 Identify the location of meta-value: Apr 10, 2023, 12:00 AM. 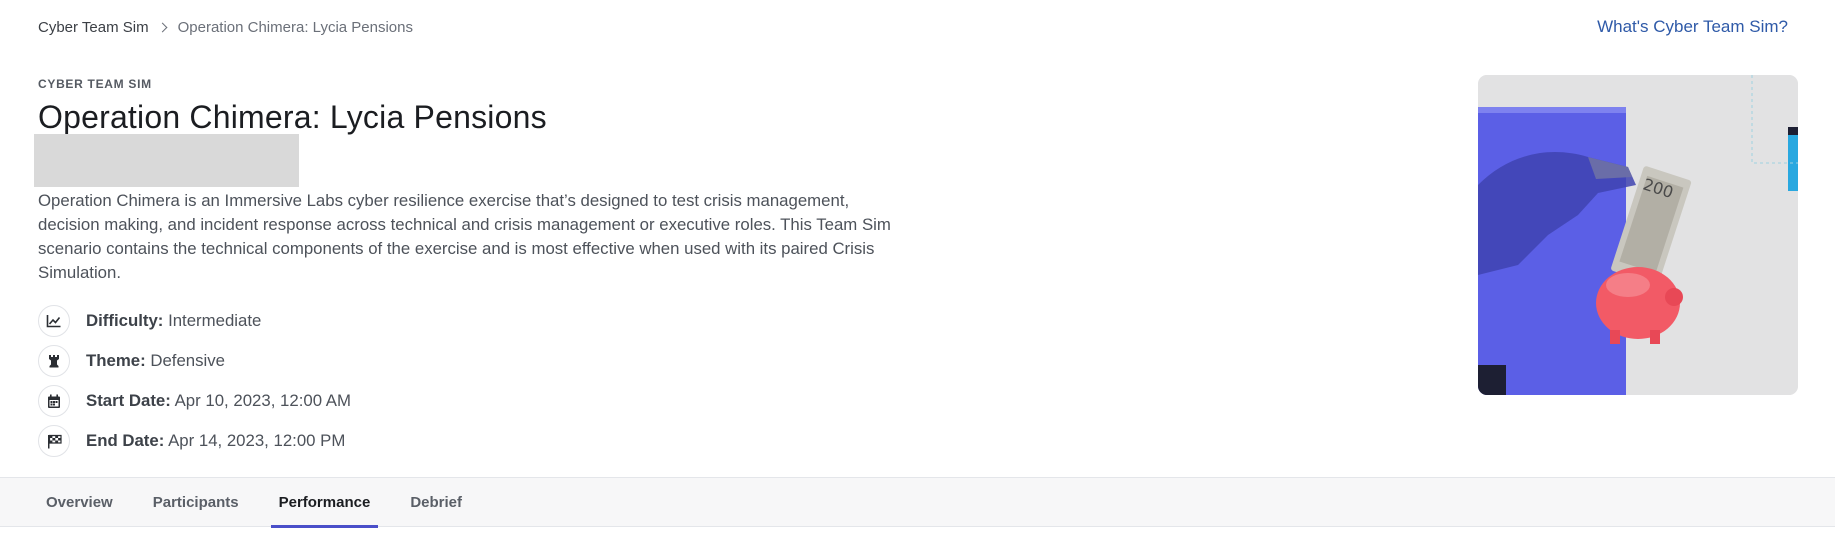
(262, 400).